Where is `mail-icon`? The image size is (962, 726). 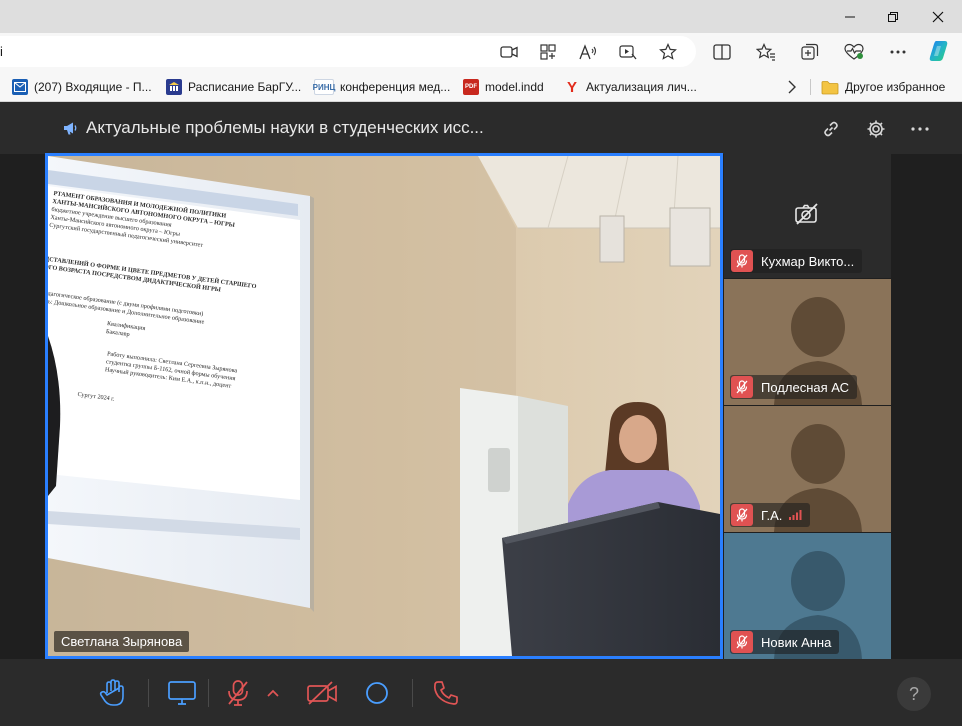
mail-icon is located at coordinates (20, 87).